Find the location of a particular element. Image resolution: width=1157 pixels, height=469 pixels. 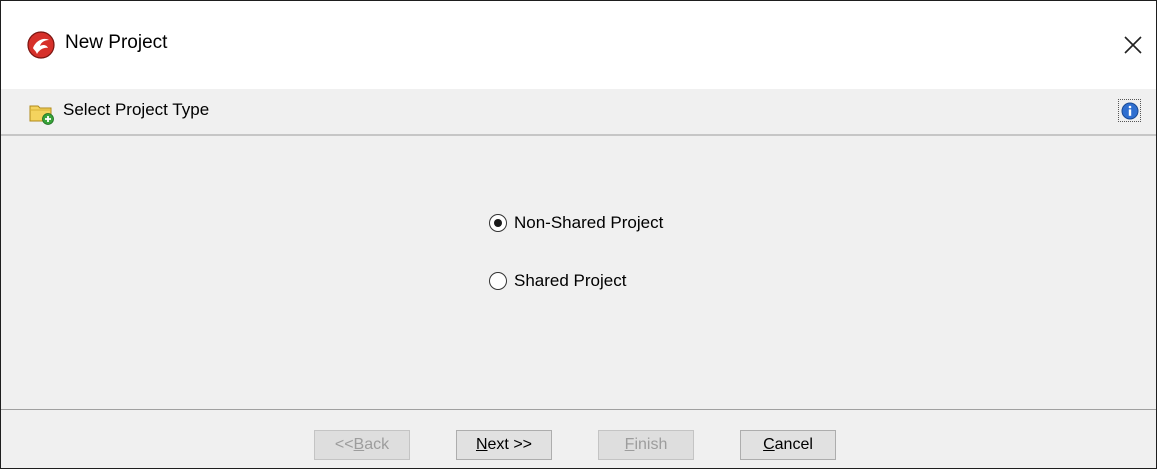

close-icon is located at coordinates (1133, 45).